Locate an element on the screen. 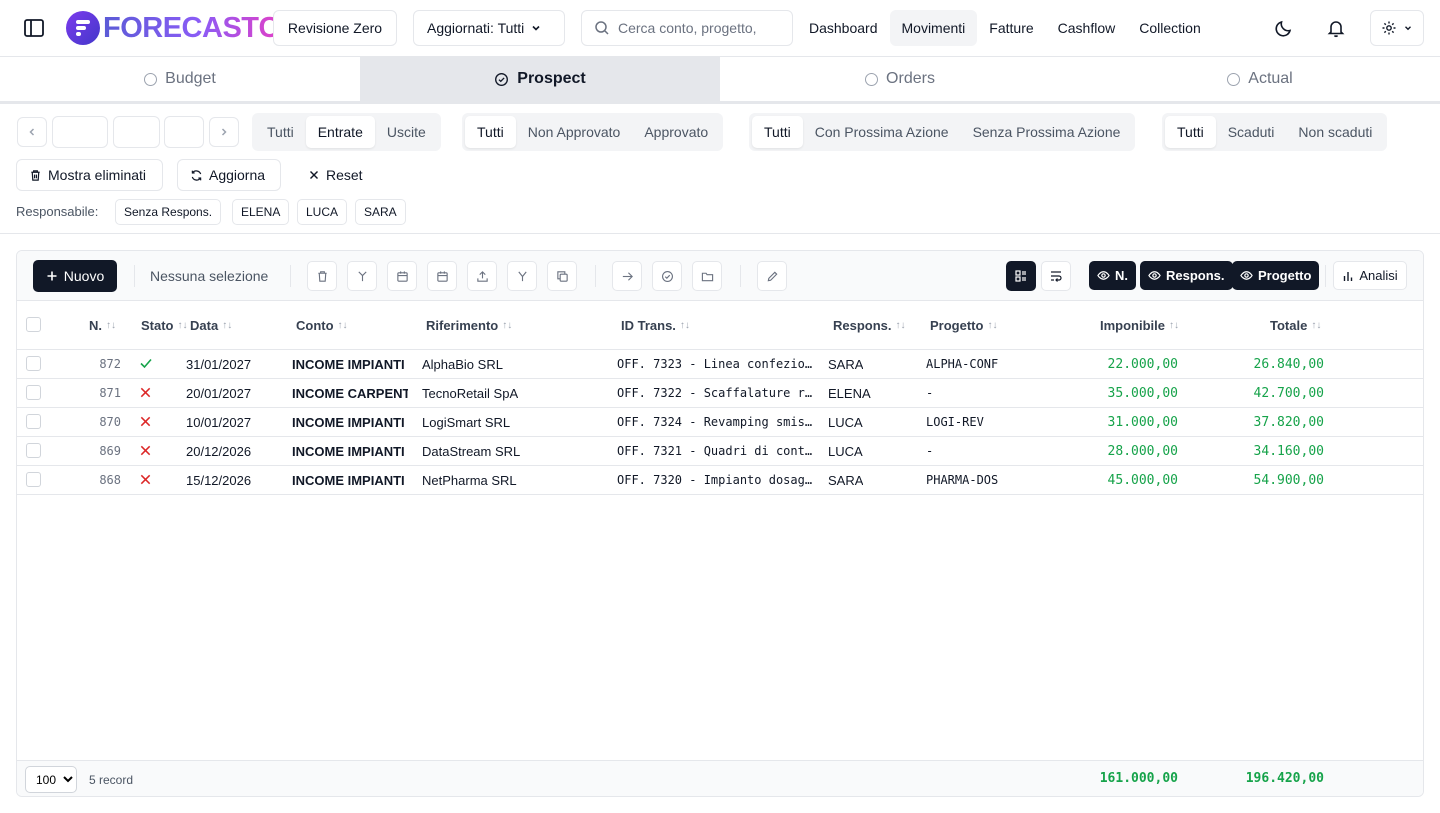 The image size is (1440, 813). col-header-progetto: Progetto ↑↓ is located at coordinates (963, 325).